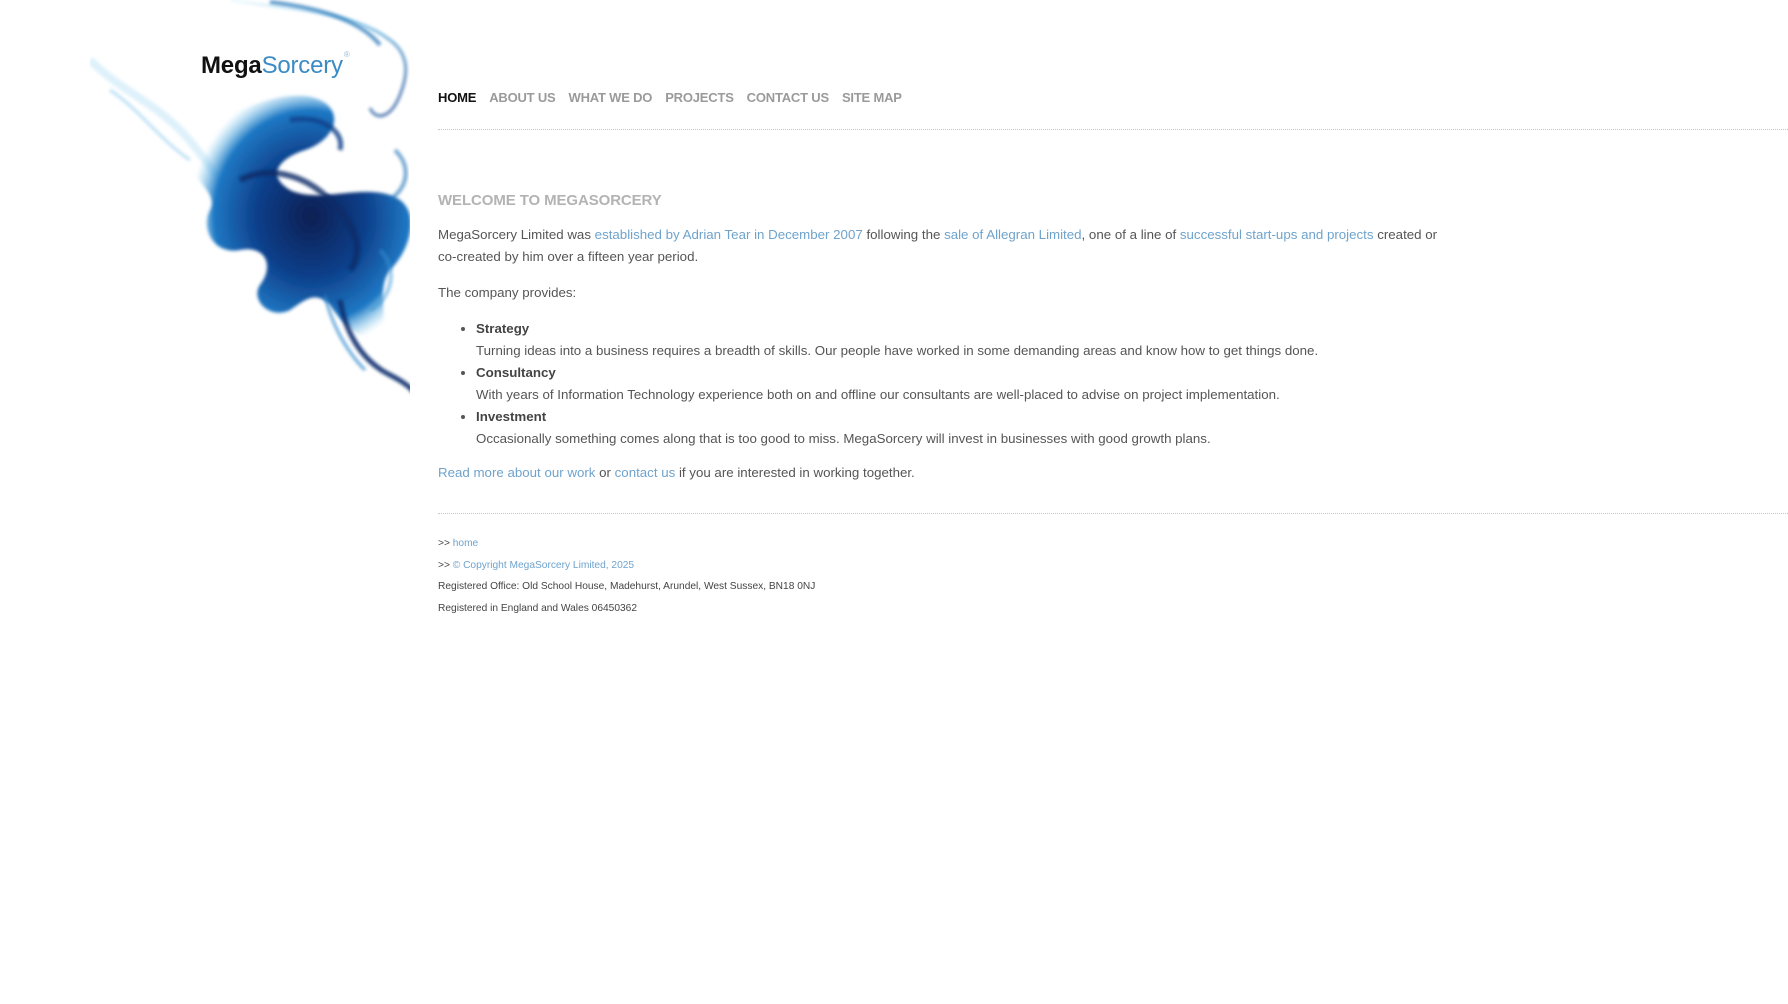 The width and height of the screenshot is (1788, 1004). What do you see at coordinates (699, 97) in the screenshot?
I see `nav-item-projects: PROJECTS` at bounding box center [699, 97].